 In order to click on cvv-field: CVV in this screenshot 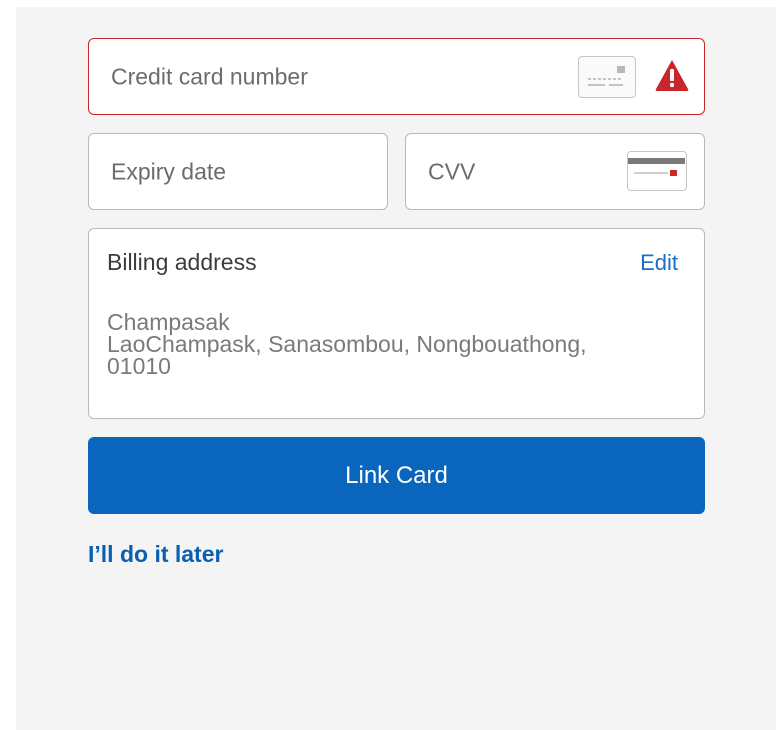, I will do `click(555, 171)`.